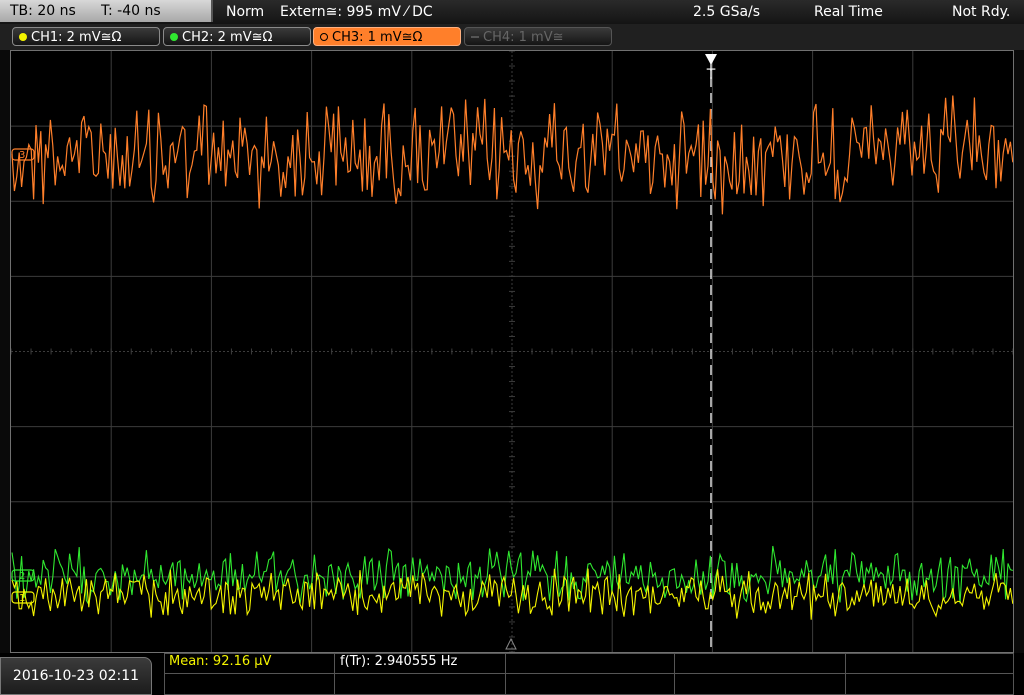 This screenshot has height=695, width=1024. I want to click on channel-2-button: CH2: 2 mV≅Ω, so click(237, 36).